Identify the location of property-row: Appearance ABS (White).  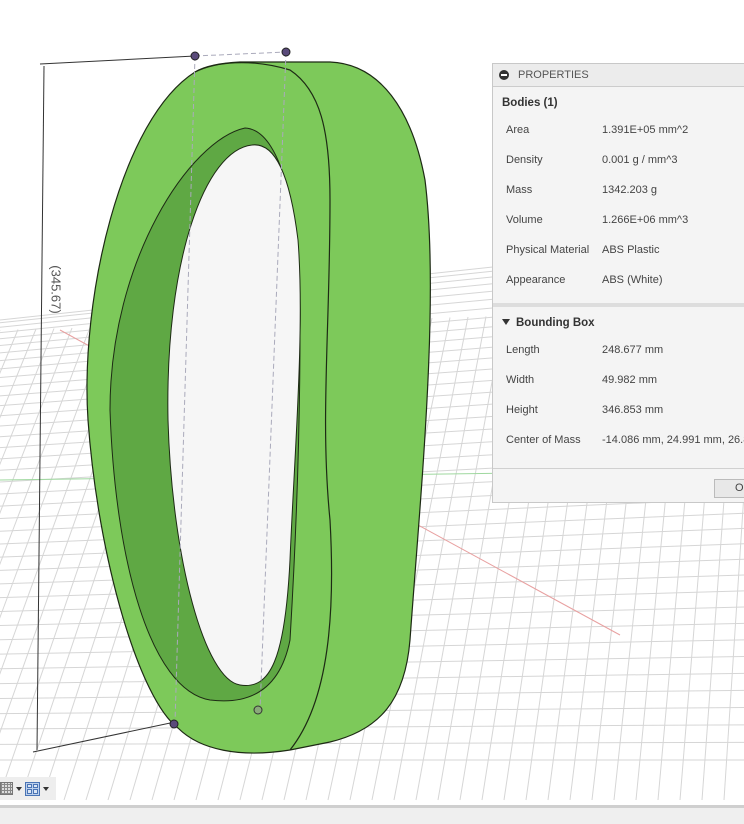
(618, 280).